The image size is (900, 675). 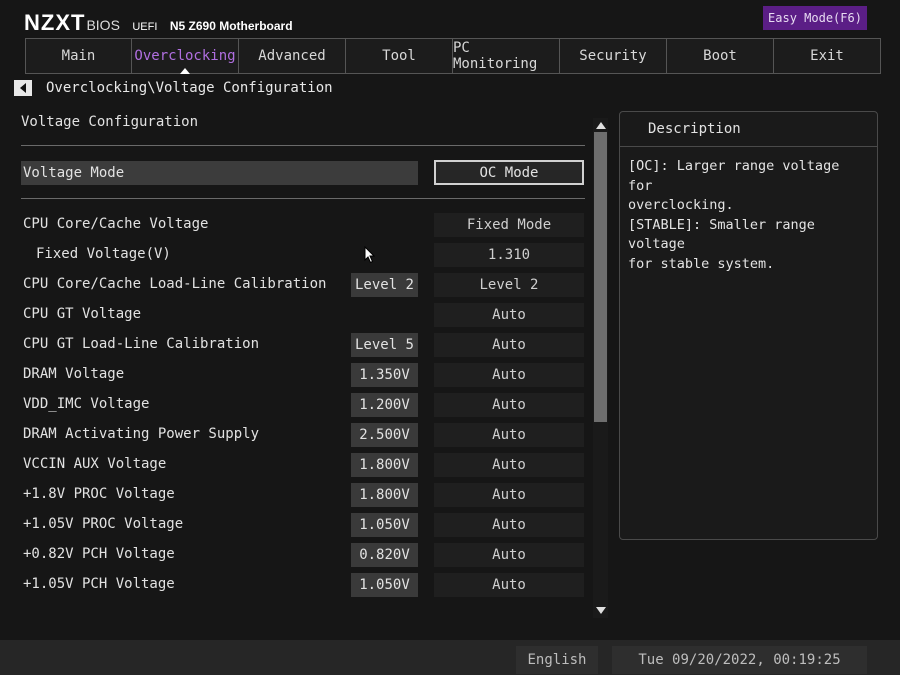 I want to click on setting-row-cpu-gt-load-line-calibration: CPU GT Load-Line Calibration Level 5 Auto, so click(x=295, y=345).